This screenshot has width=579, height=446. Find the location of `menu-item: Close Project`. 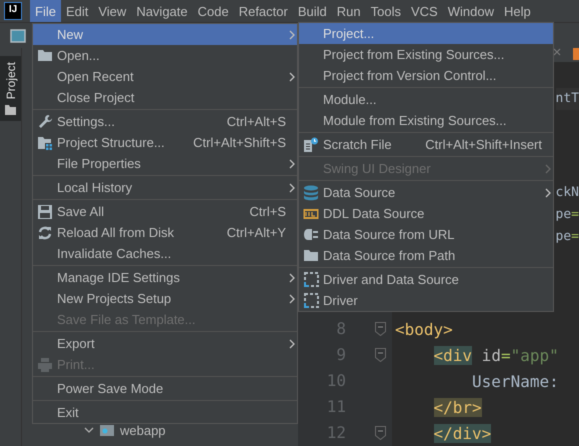

menu-item: Close Project is located at coordinates (165, 97).